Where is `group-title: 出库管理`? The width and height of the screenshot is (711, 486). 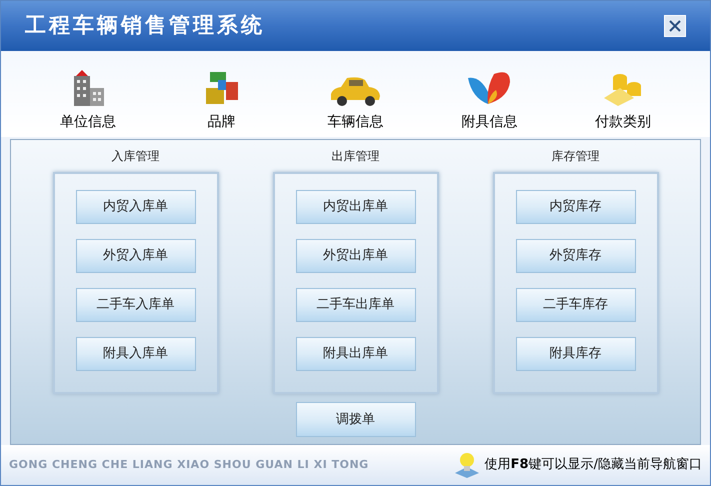
group-title: 出库管理 is located at coordinates (356, 156).